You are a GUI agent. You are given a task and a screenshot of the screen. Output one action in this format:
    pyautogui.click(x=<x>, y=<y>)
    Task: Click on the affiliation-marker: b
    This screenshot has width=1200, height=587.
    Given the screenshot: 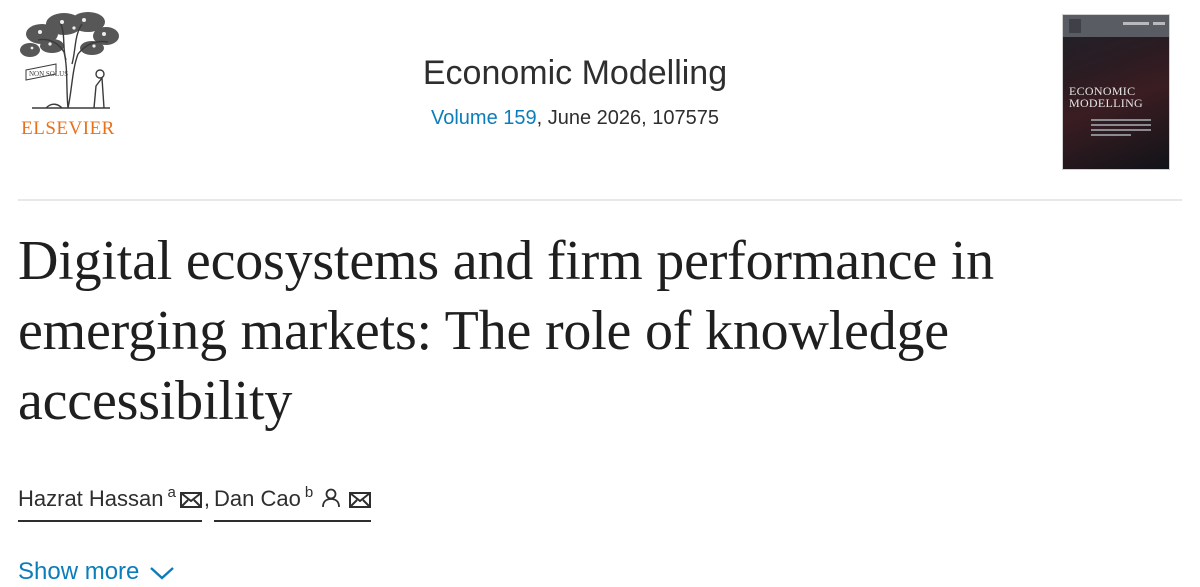 What is the action you would take?
    pyautogui.click(x=309, y=492)
    